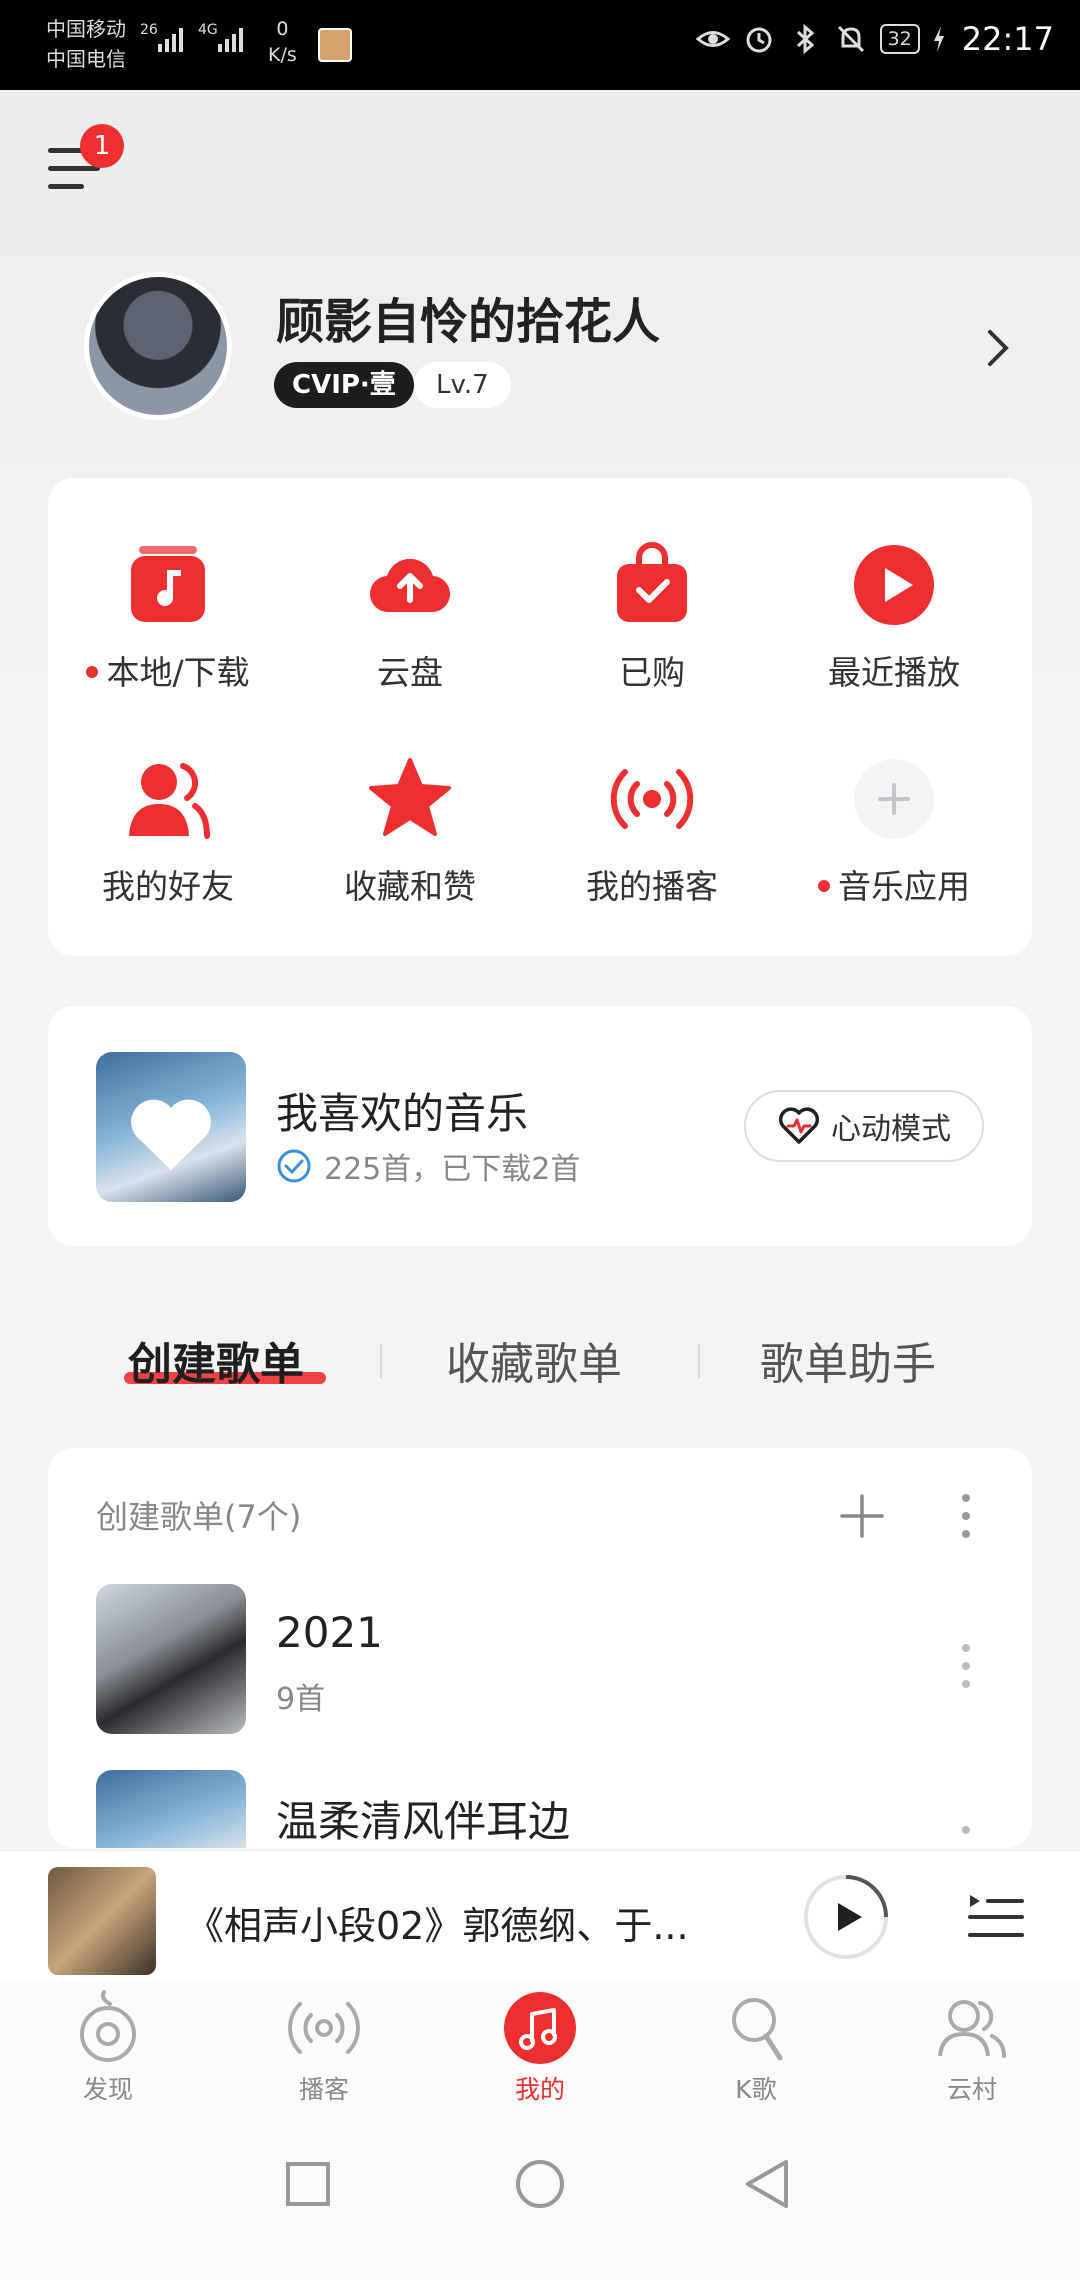  I want to click on system-navigation-bar, so click(540, 2200).